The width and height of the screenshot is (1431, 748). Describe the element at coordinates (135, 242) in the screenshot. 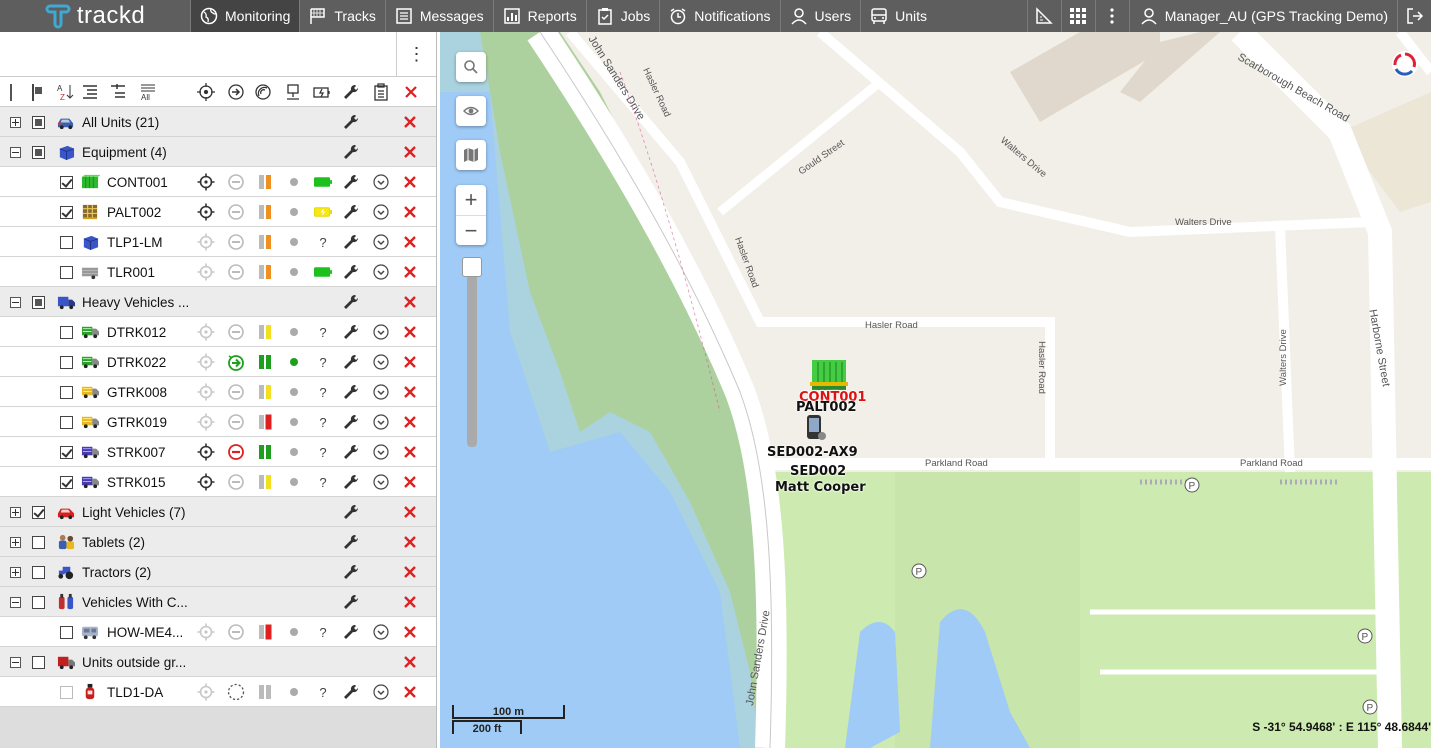

I see `unit-name: TLP1-LM` at that location.